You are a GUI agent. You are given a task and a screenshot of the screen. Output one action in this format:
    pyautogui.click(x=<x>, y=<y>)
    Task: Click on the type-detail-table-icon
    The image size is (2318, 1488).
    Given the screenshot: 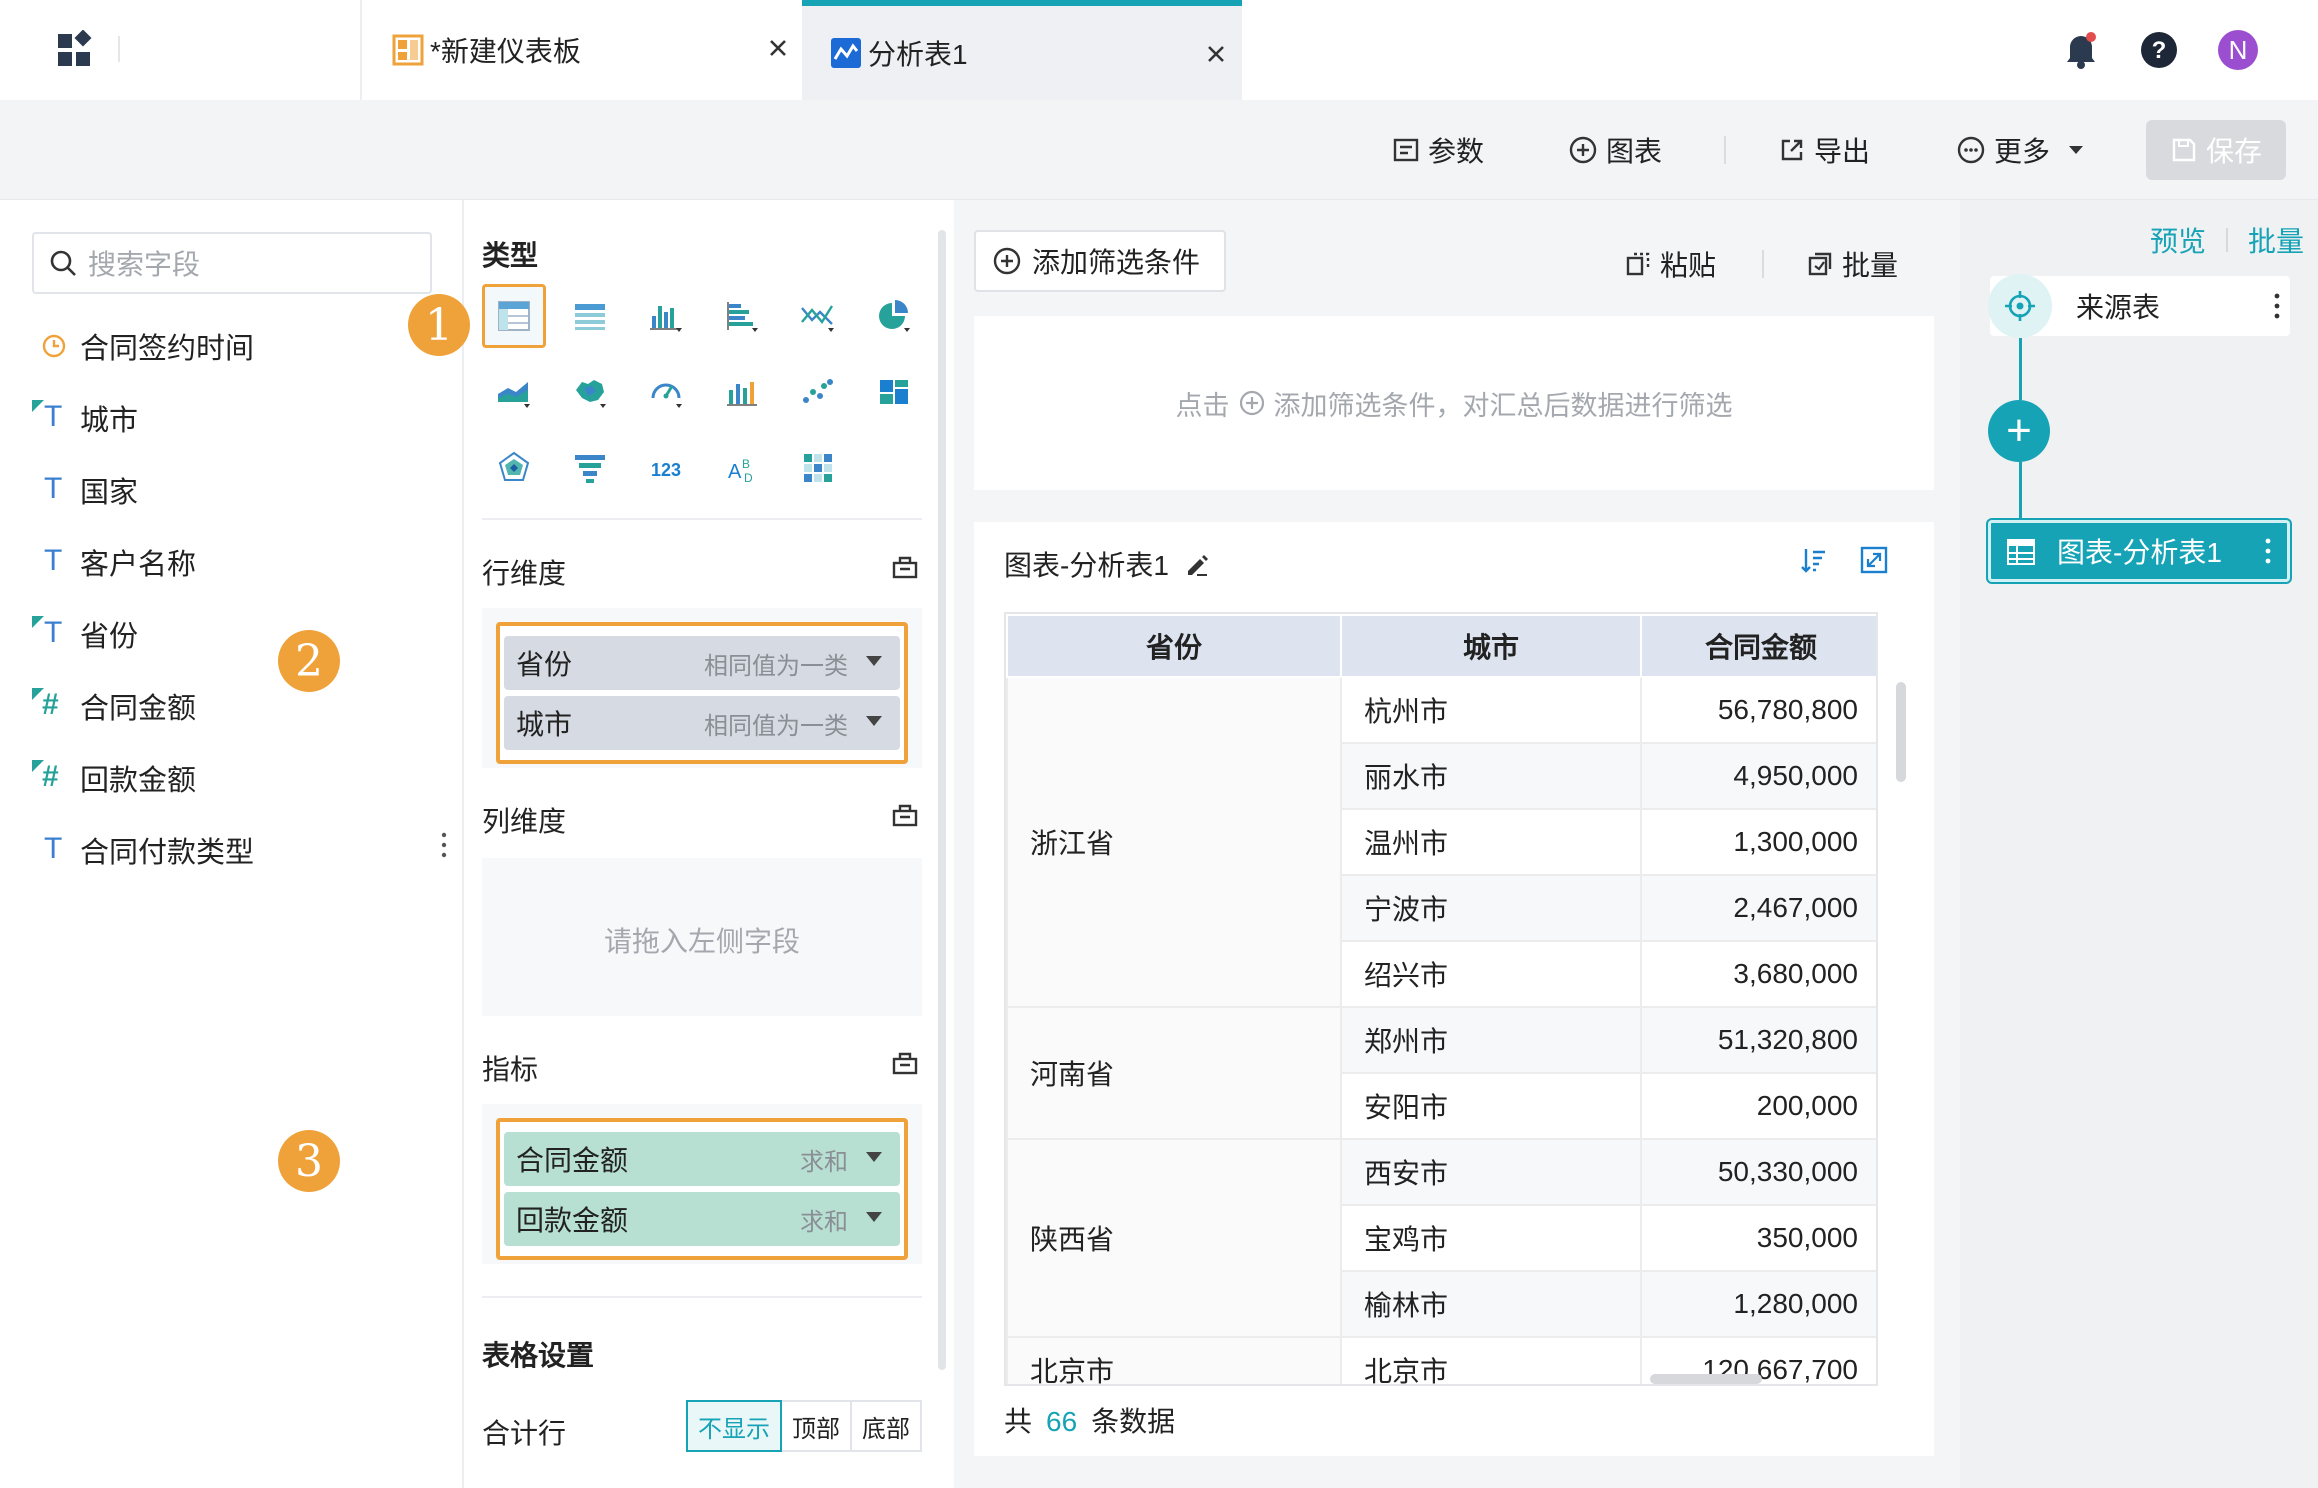 What is the action you would take?
    pyautogui.click(x=590, y=316)
    